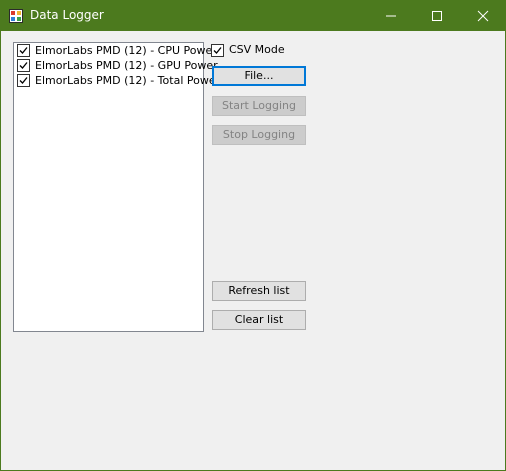 Image resolution: width=506 pixels, height=471 pixels. Describe the element at coordinates (253, 15) in the screenshot. I see `title-bar: Data Logger` at that location.